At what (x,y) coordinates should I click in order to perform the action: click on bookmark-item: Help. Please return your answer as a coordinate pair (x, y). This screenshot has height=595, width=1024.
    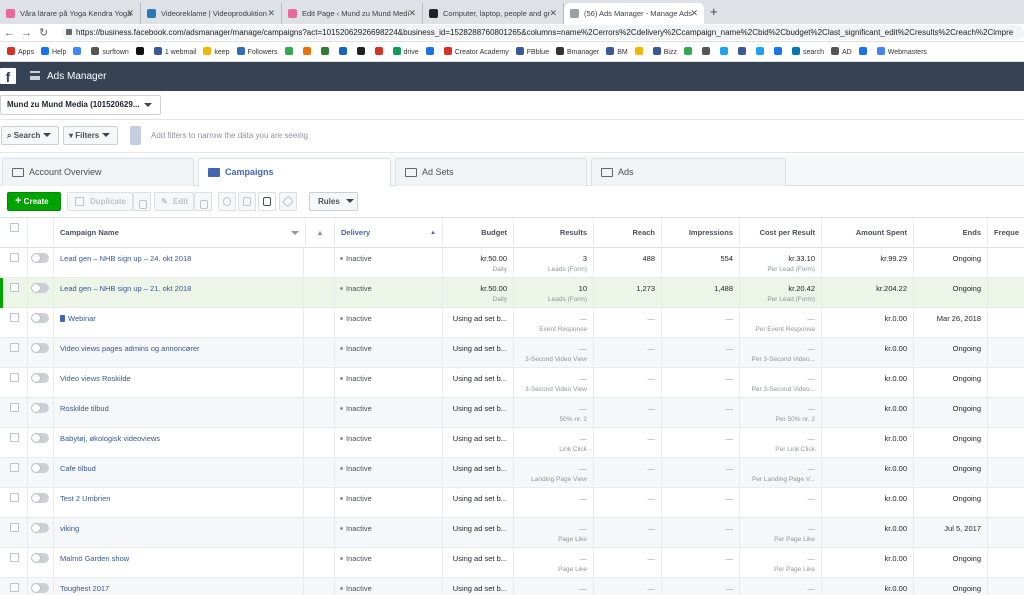
    Looking at the image, I should click on (53, 52).